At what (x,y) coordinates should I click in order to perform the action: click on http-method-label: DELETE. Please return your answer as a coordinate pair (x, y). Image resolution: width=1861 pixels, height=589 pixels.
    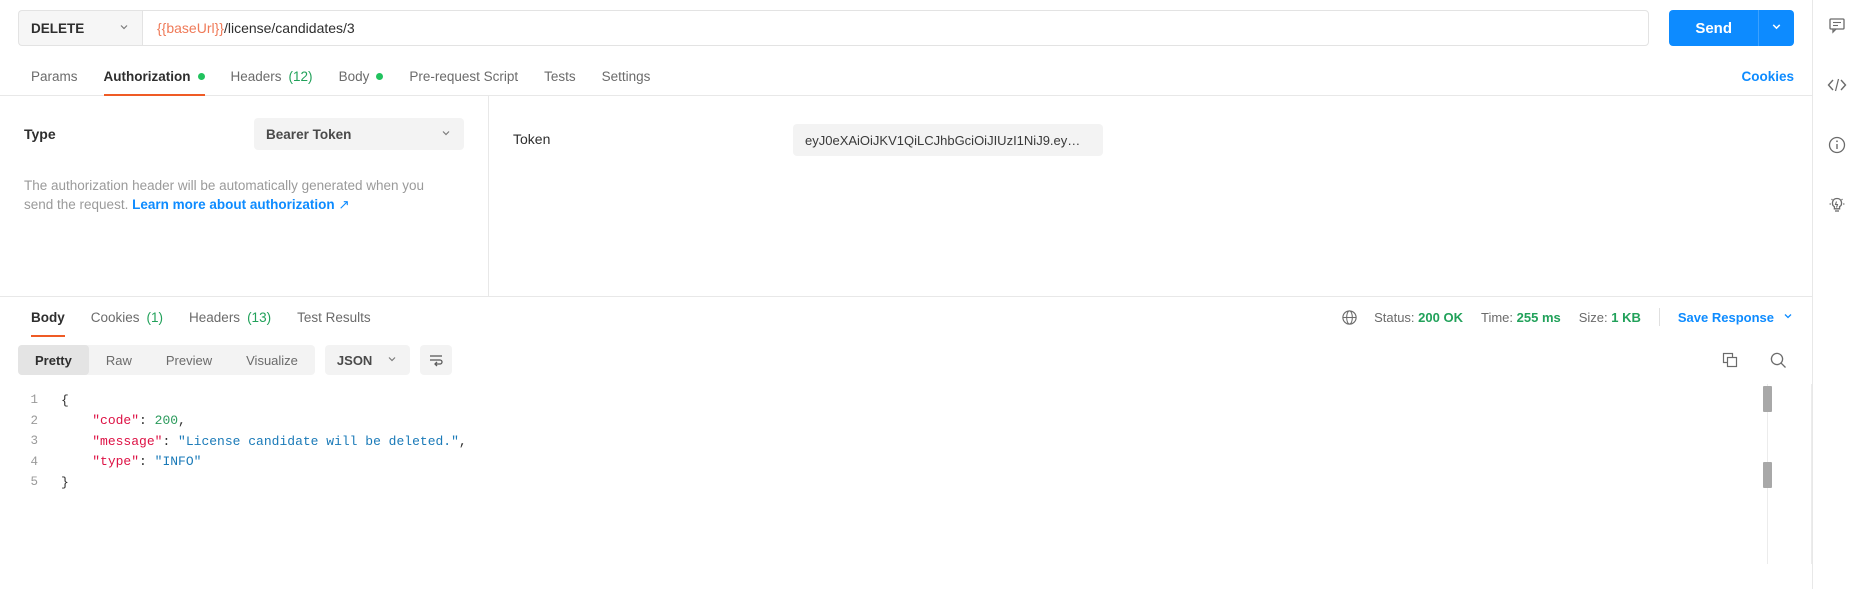
    Looking at the image, I should click on (58, 28).